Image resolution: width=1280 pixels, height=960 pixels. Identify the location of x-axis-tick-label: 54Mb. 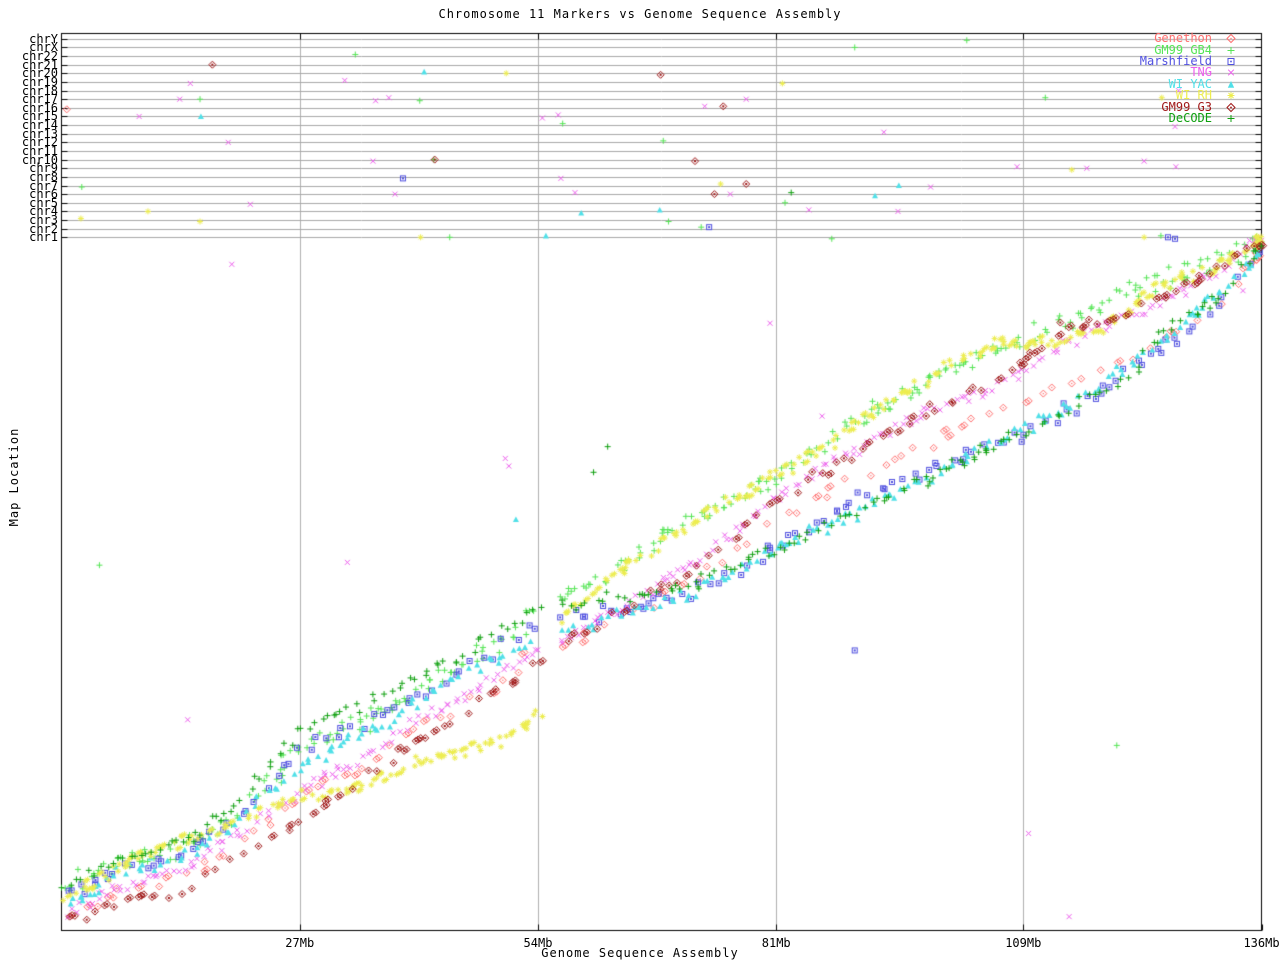
(538, 943).